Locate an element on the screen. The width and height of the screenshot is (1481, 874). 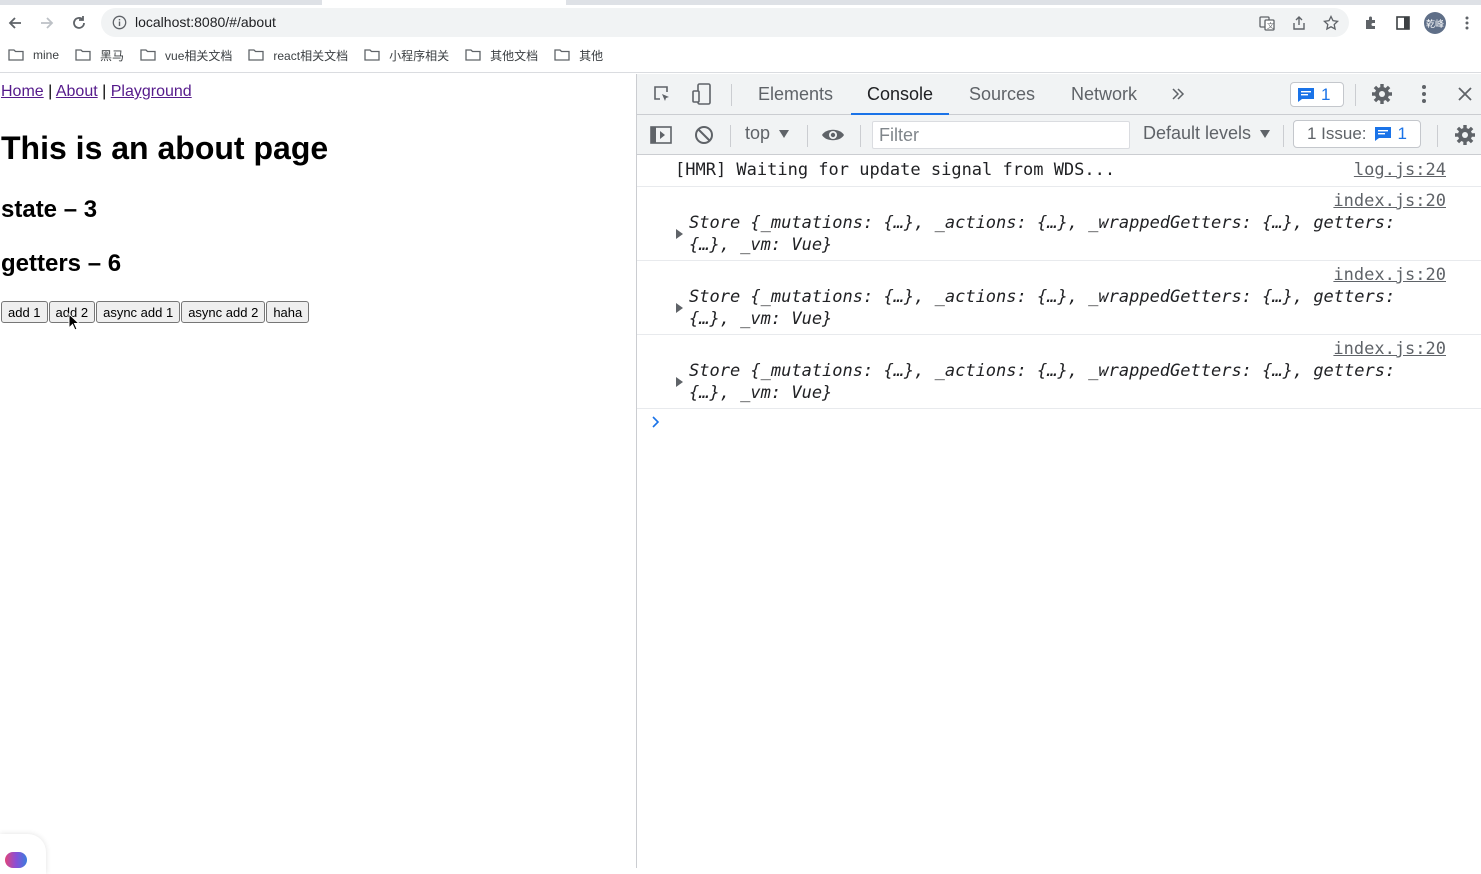
bookmark-item: vue相关文档 is located at coordinates (186, 55).